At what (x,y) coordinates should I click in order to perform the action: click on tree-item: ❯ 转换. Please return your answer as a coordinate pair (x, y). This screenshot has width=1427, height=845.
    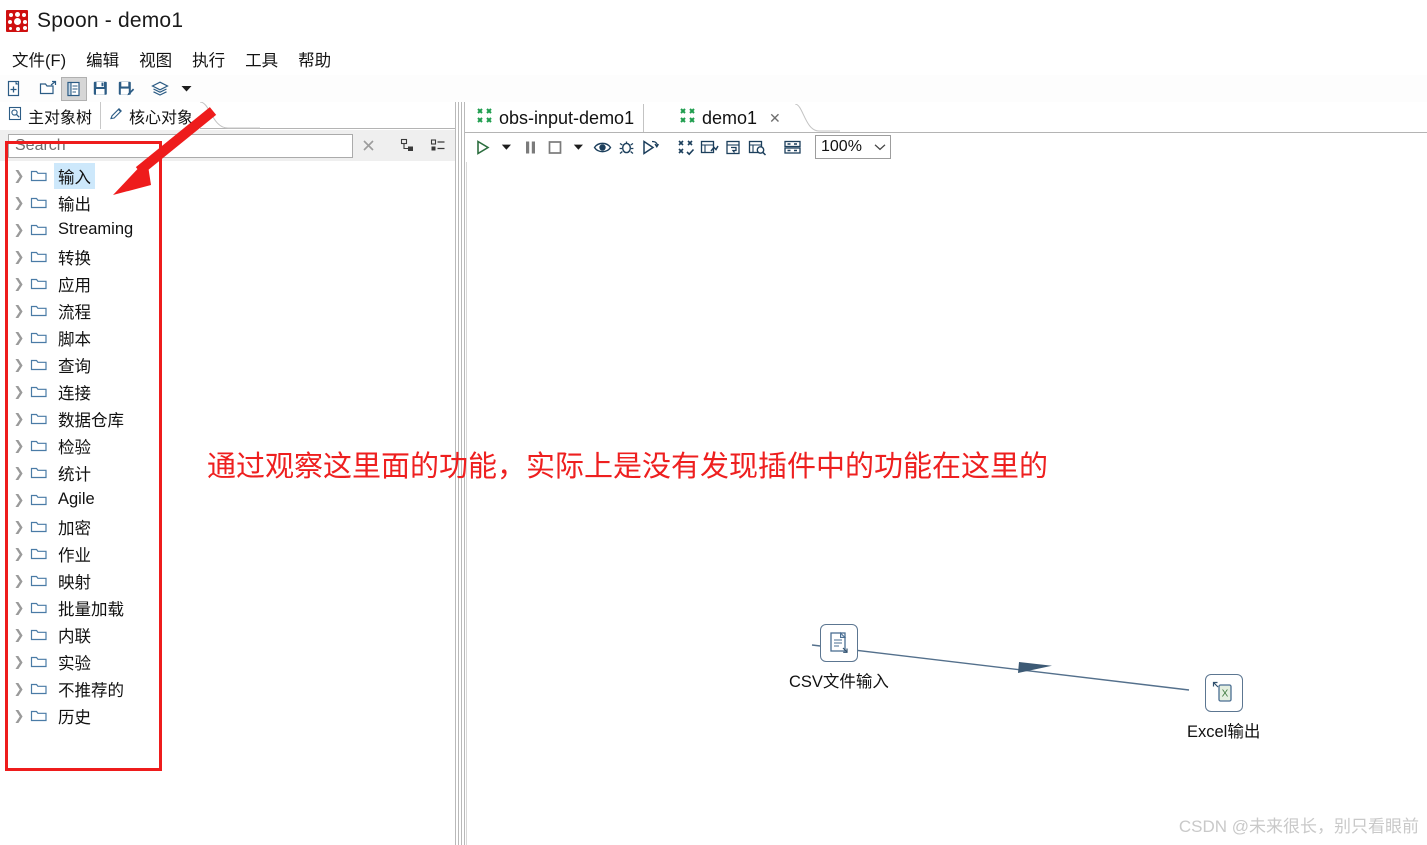
    Looking at the image, I should click on (227, 256).